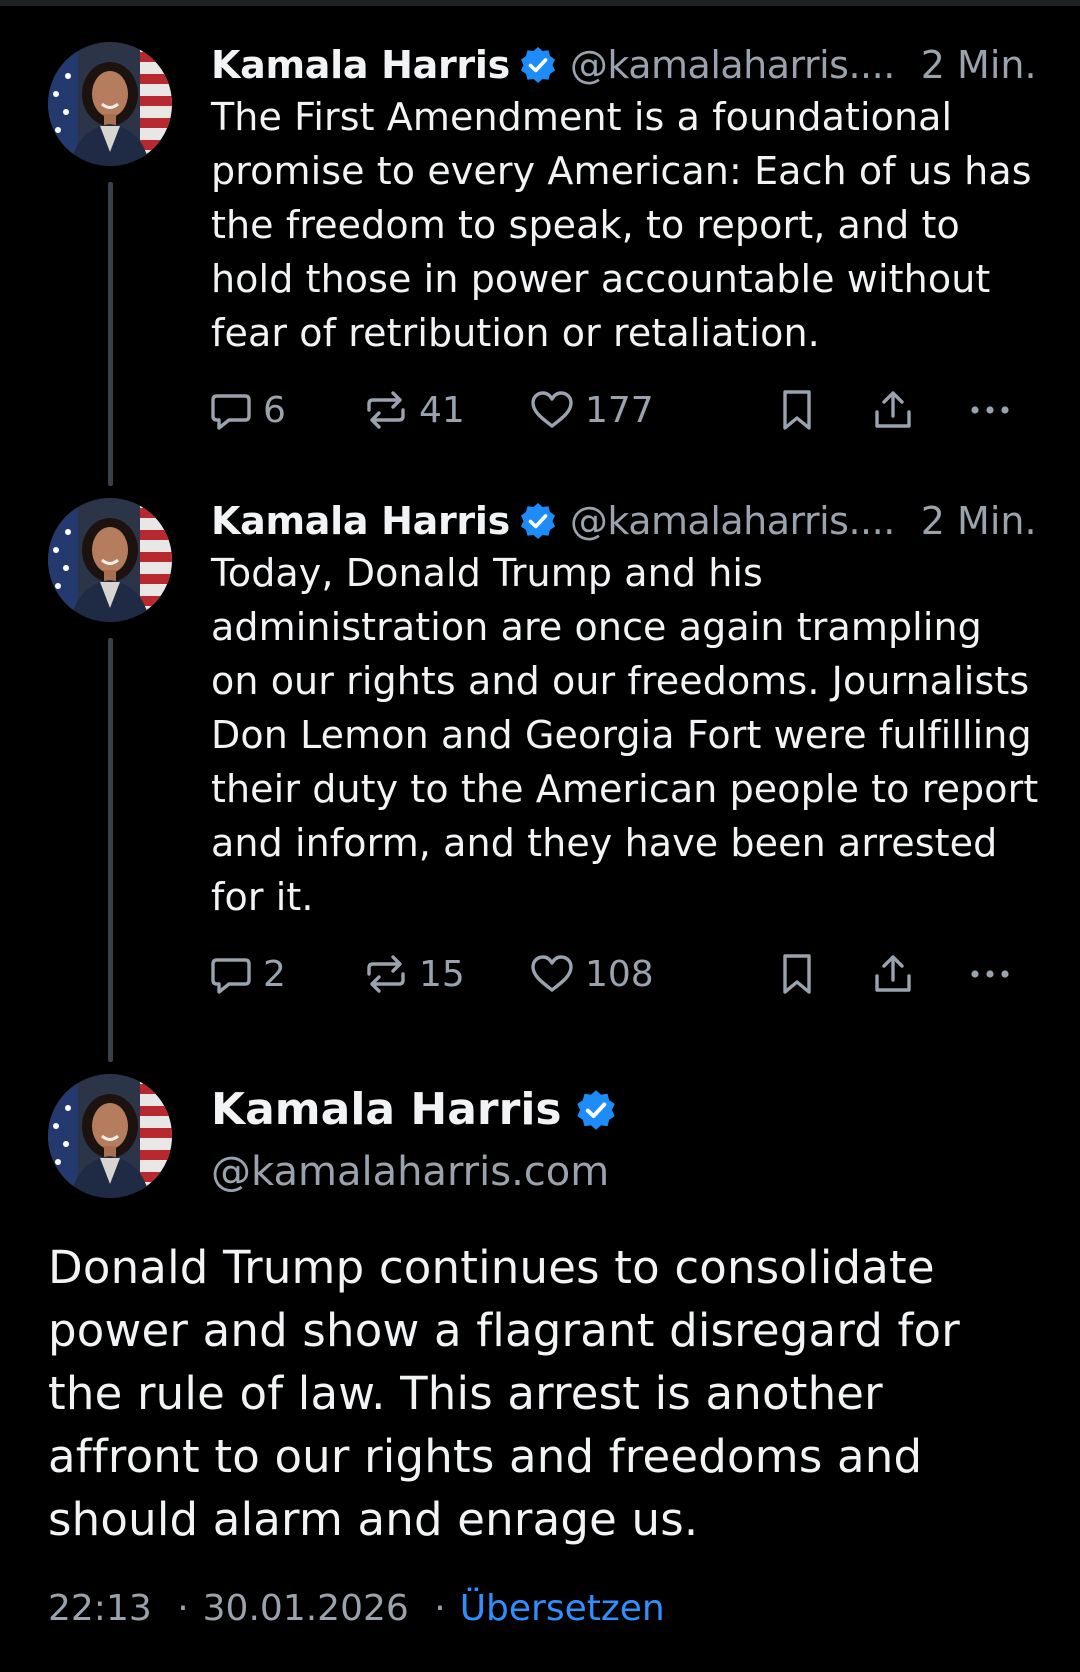 Image resolution: width=1080 pixels, height=1672 pixels. Describe the element at coordinates (540, 3) in the screenshot. I see `top-border` at that location.